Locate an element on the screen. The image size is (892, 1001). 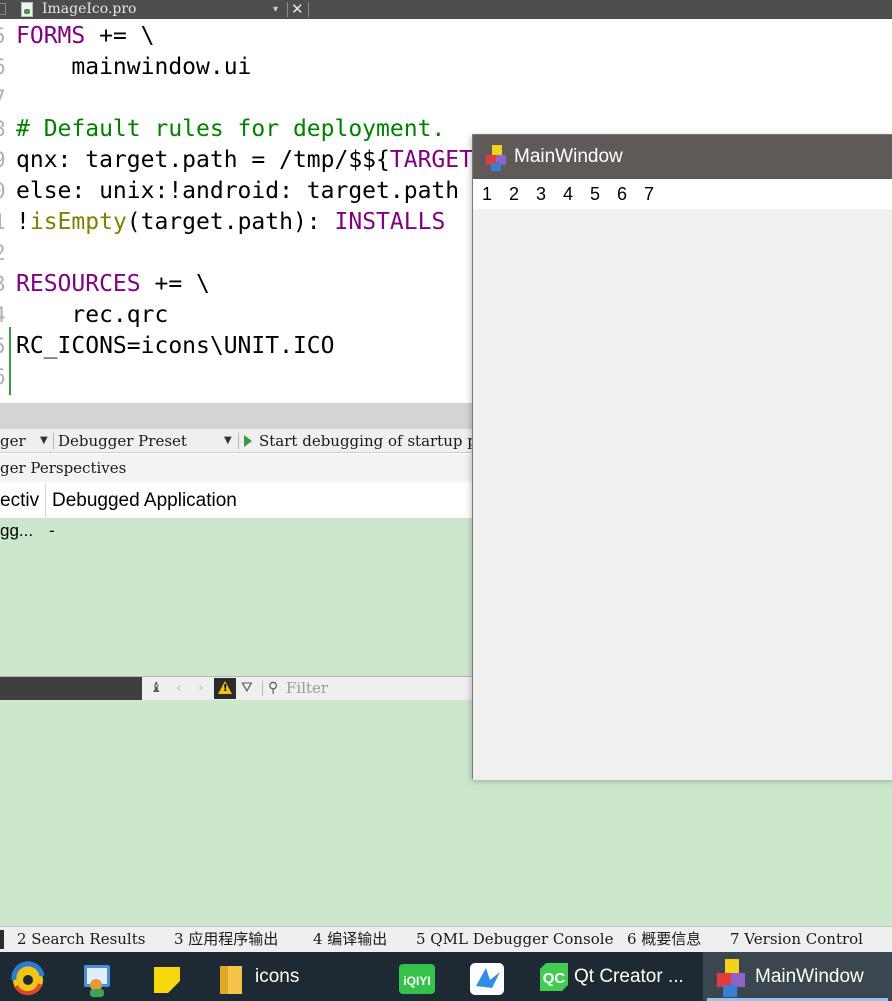
taskbar-app-sticky-notes is located at coordinates (166, 976).